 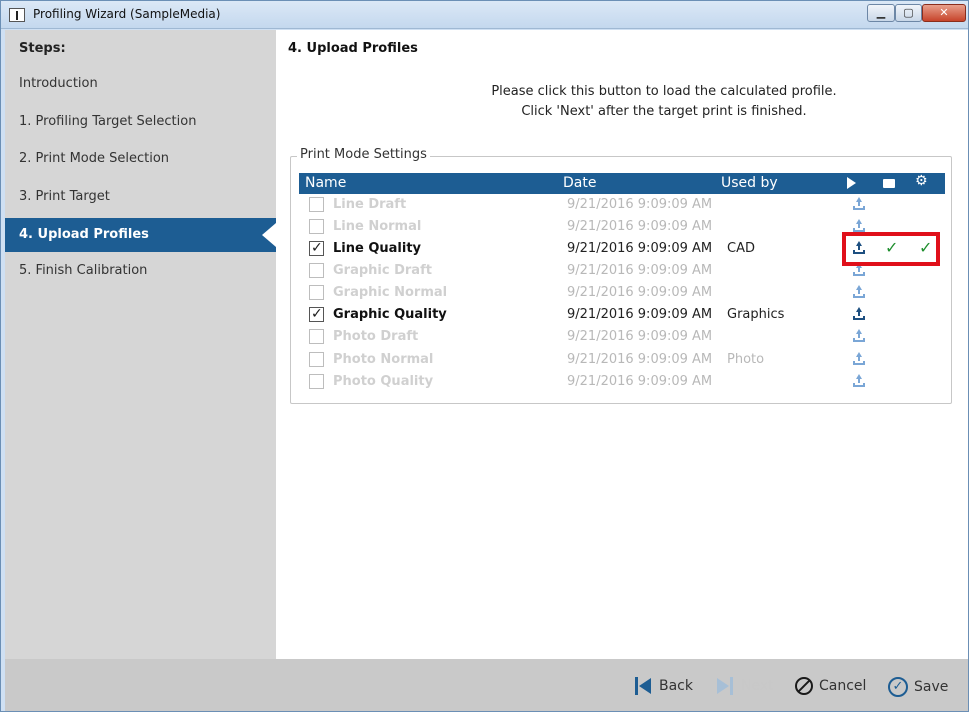 I want to click on row-name: Photo Draft, so click(x=376, y=336).